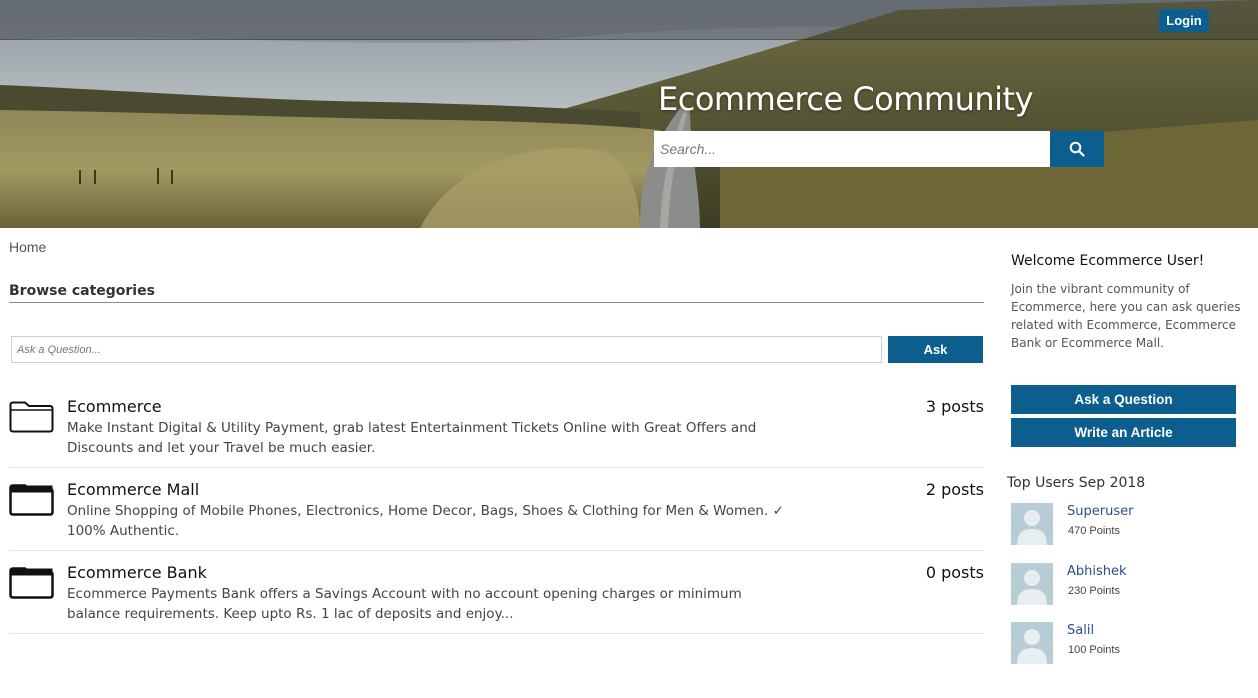 This screenshot has height=698, width=1258. What do you see at coordinates (133, 489) in the screenshot?
I see `category-name: Ecommerce Mall` at bounding box center [133, 489].